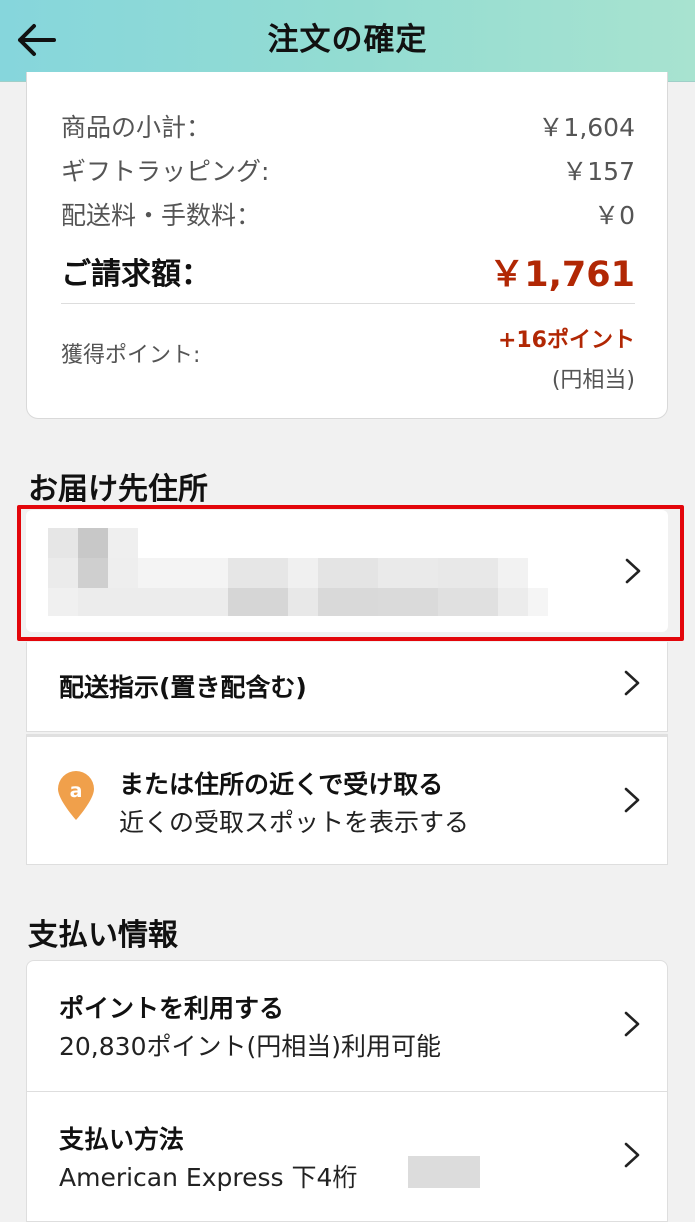 Image resolution: width=695 pixels, height=1222 pixels. I want to click on use-points-title: ポイントを利用する, so click(172, 1008).